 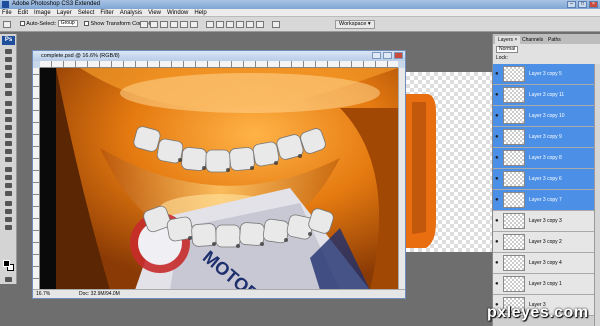 I want to click on layer-row: ● Layer 3 copy 10, so click(x=544, y=116).